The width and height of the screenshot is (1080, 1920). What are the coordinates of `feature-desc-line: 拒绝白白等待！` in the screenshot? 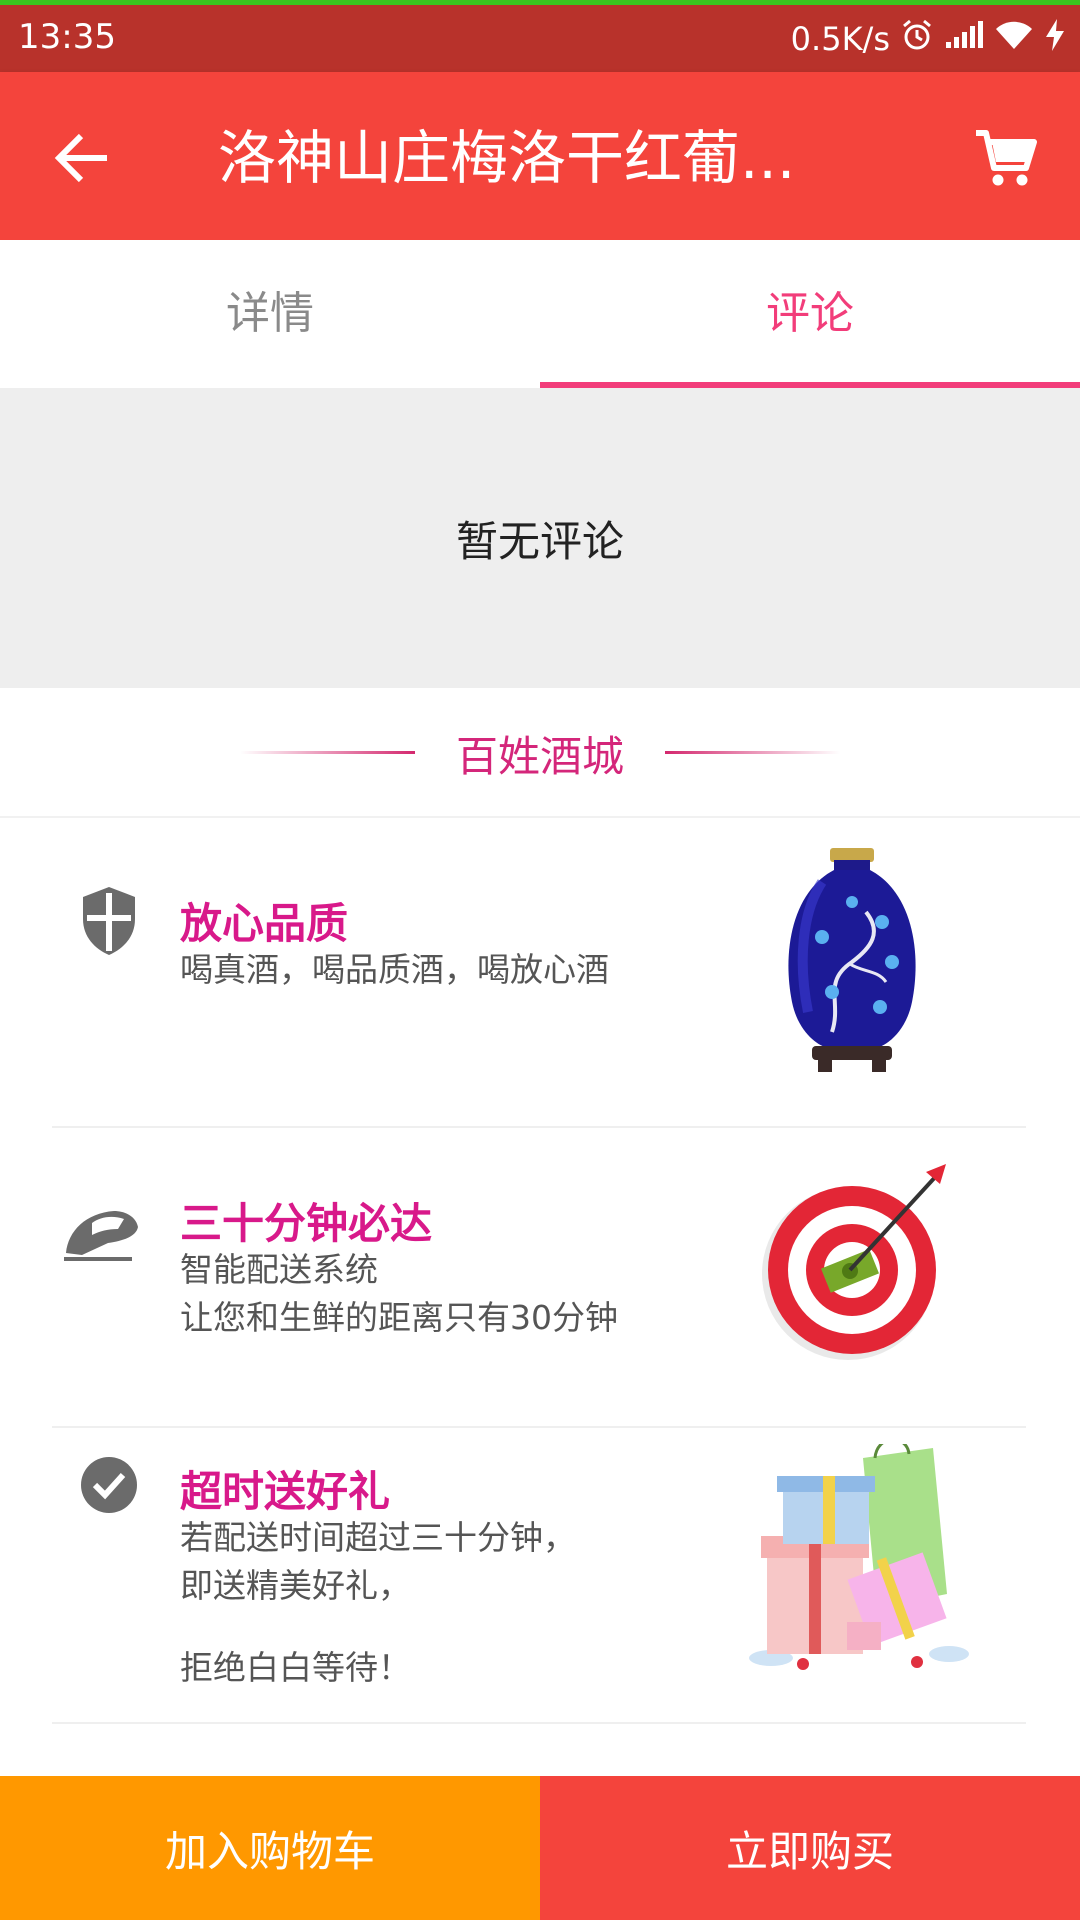 It's located at (295, 1667).